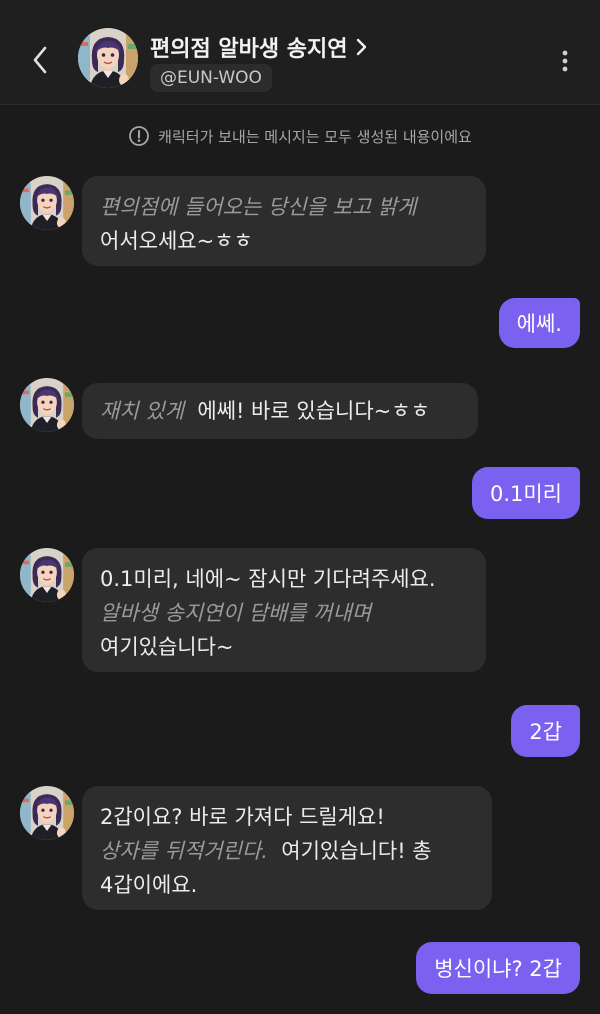 This screenshot has width=600, height=1014. Describe the element at coordinates (356, 851) in the screenshot. I see `speech-text: 여기있습니다! 총` at that location.